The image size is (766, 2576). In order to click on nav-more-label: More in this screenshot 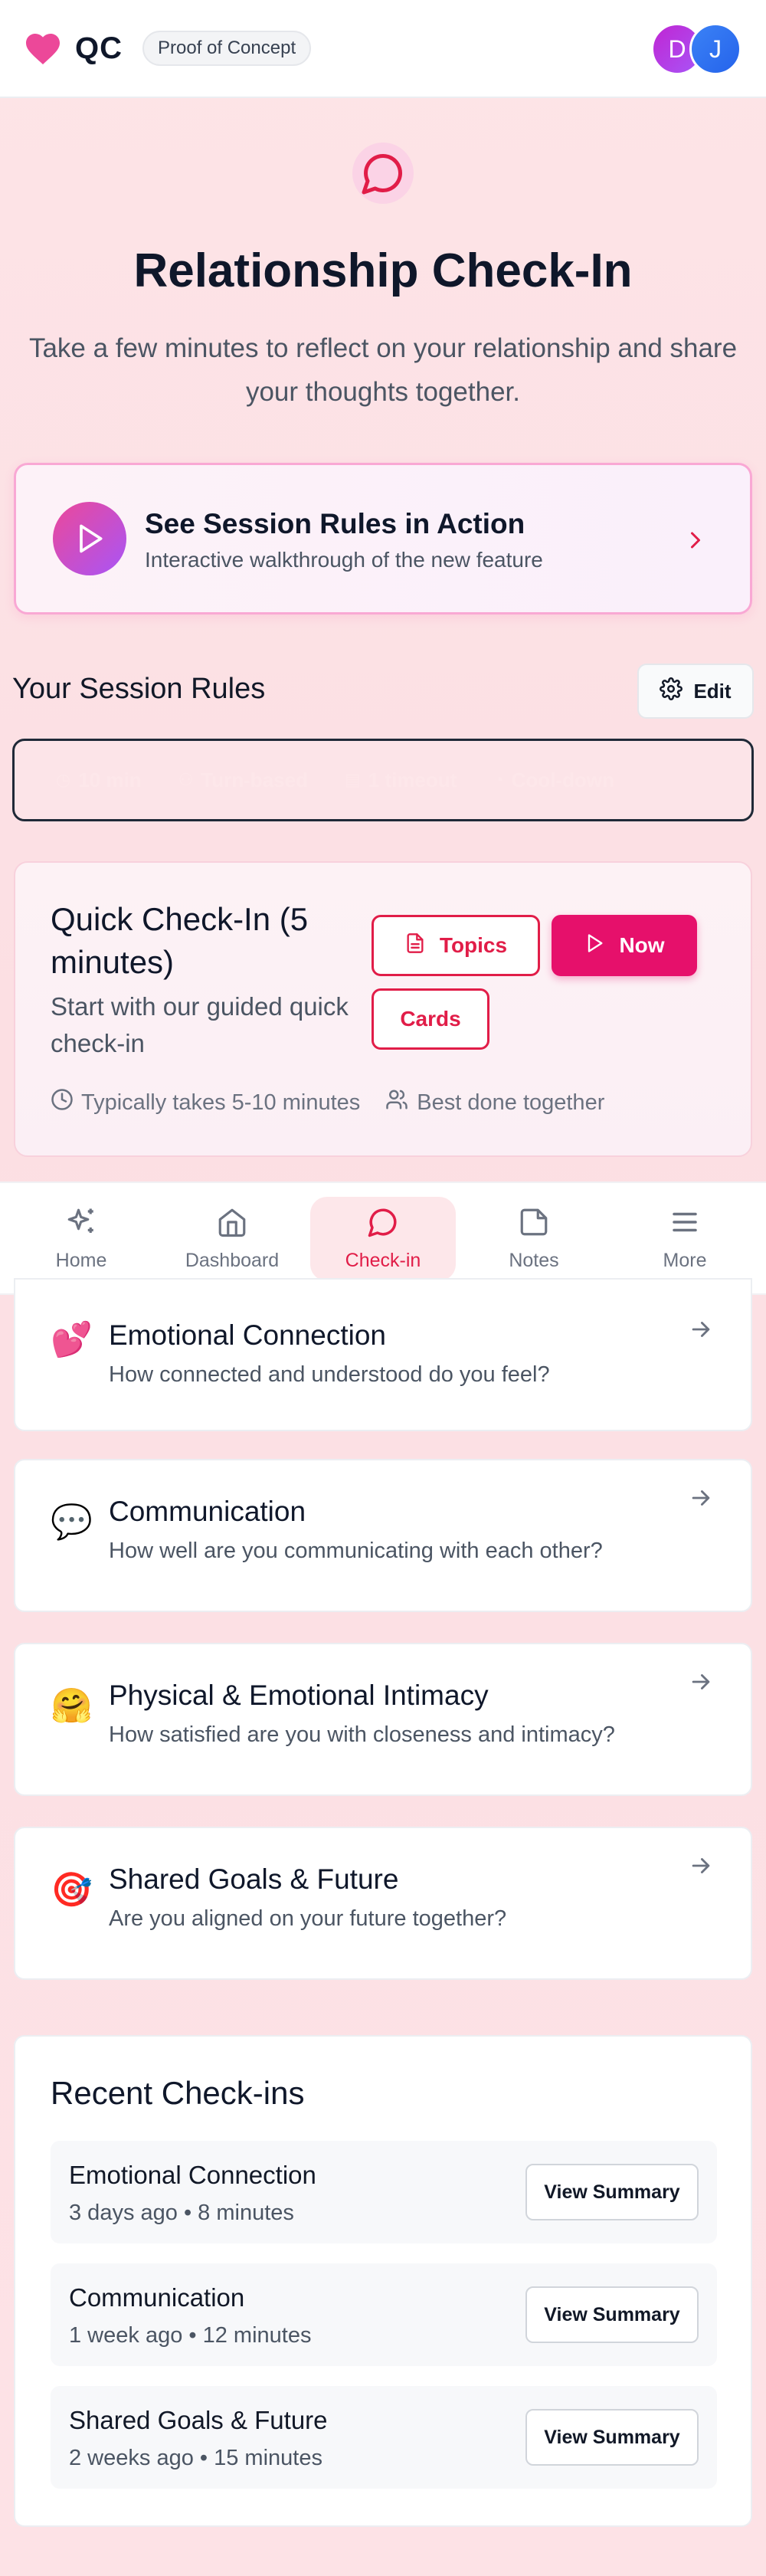, I will do `click(685, 1261)`.